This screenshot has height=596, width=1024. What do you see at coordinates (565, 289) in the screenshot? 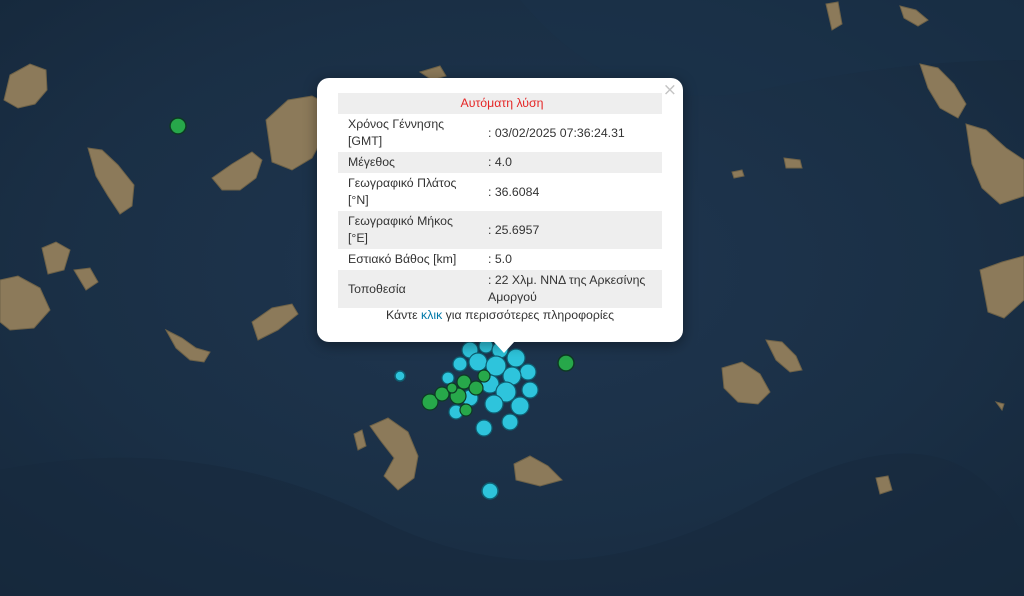
I see `location-value: : 22 Χλμ. ΝΝΔ της Αρκεσίνης Αμοργού` at bounding box center [565, 289].